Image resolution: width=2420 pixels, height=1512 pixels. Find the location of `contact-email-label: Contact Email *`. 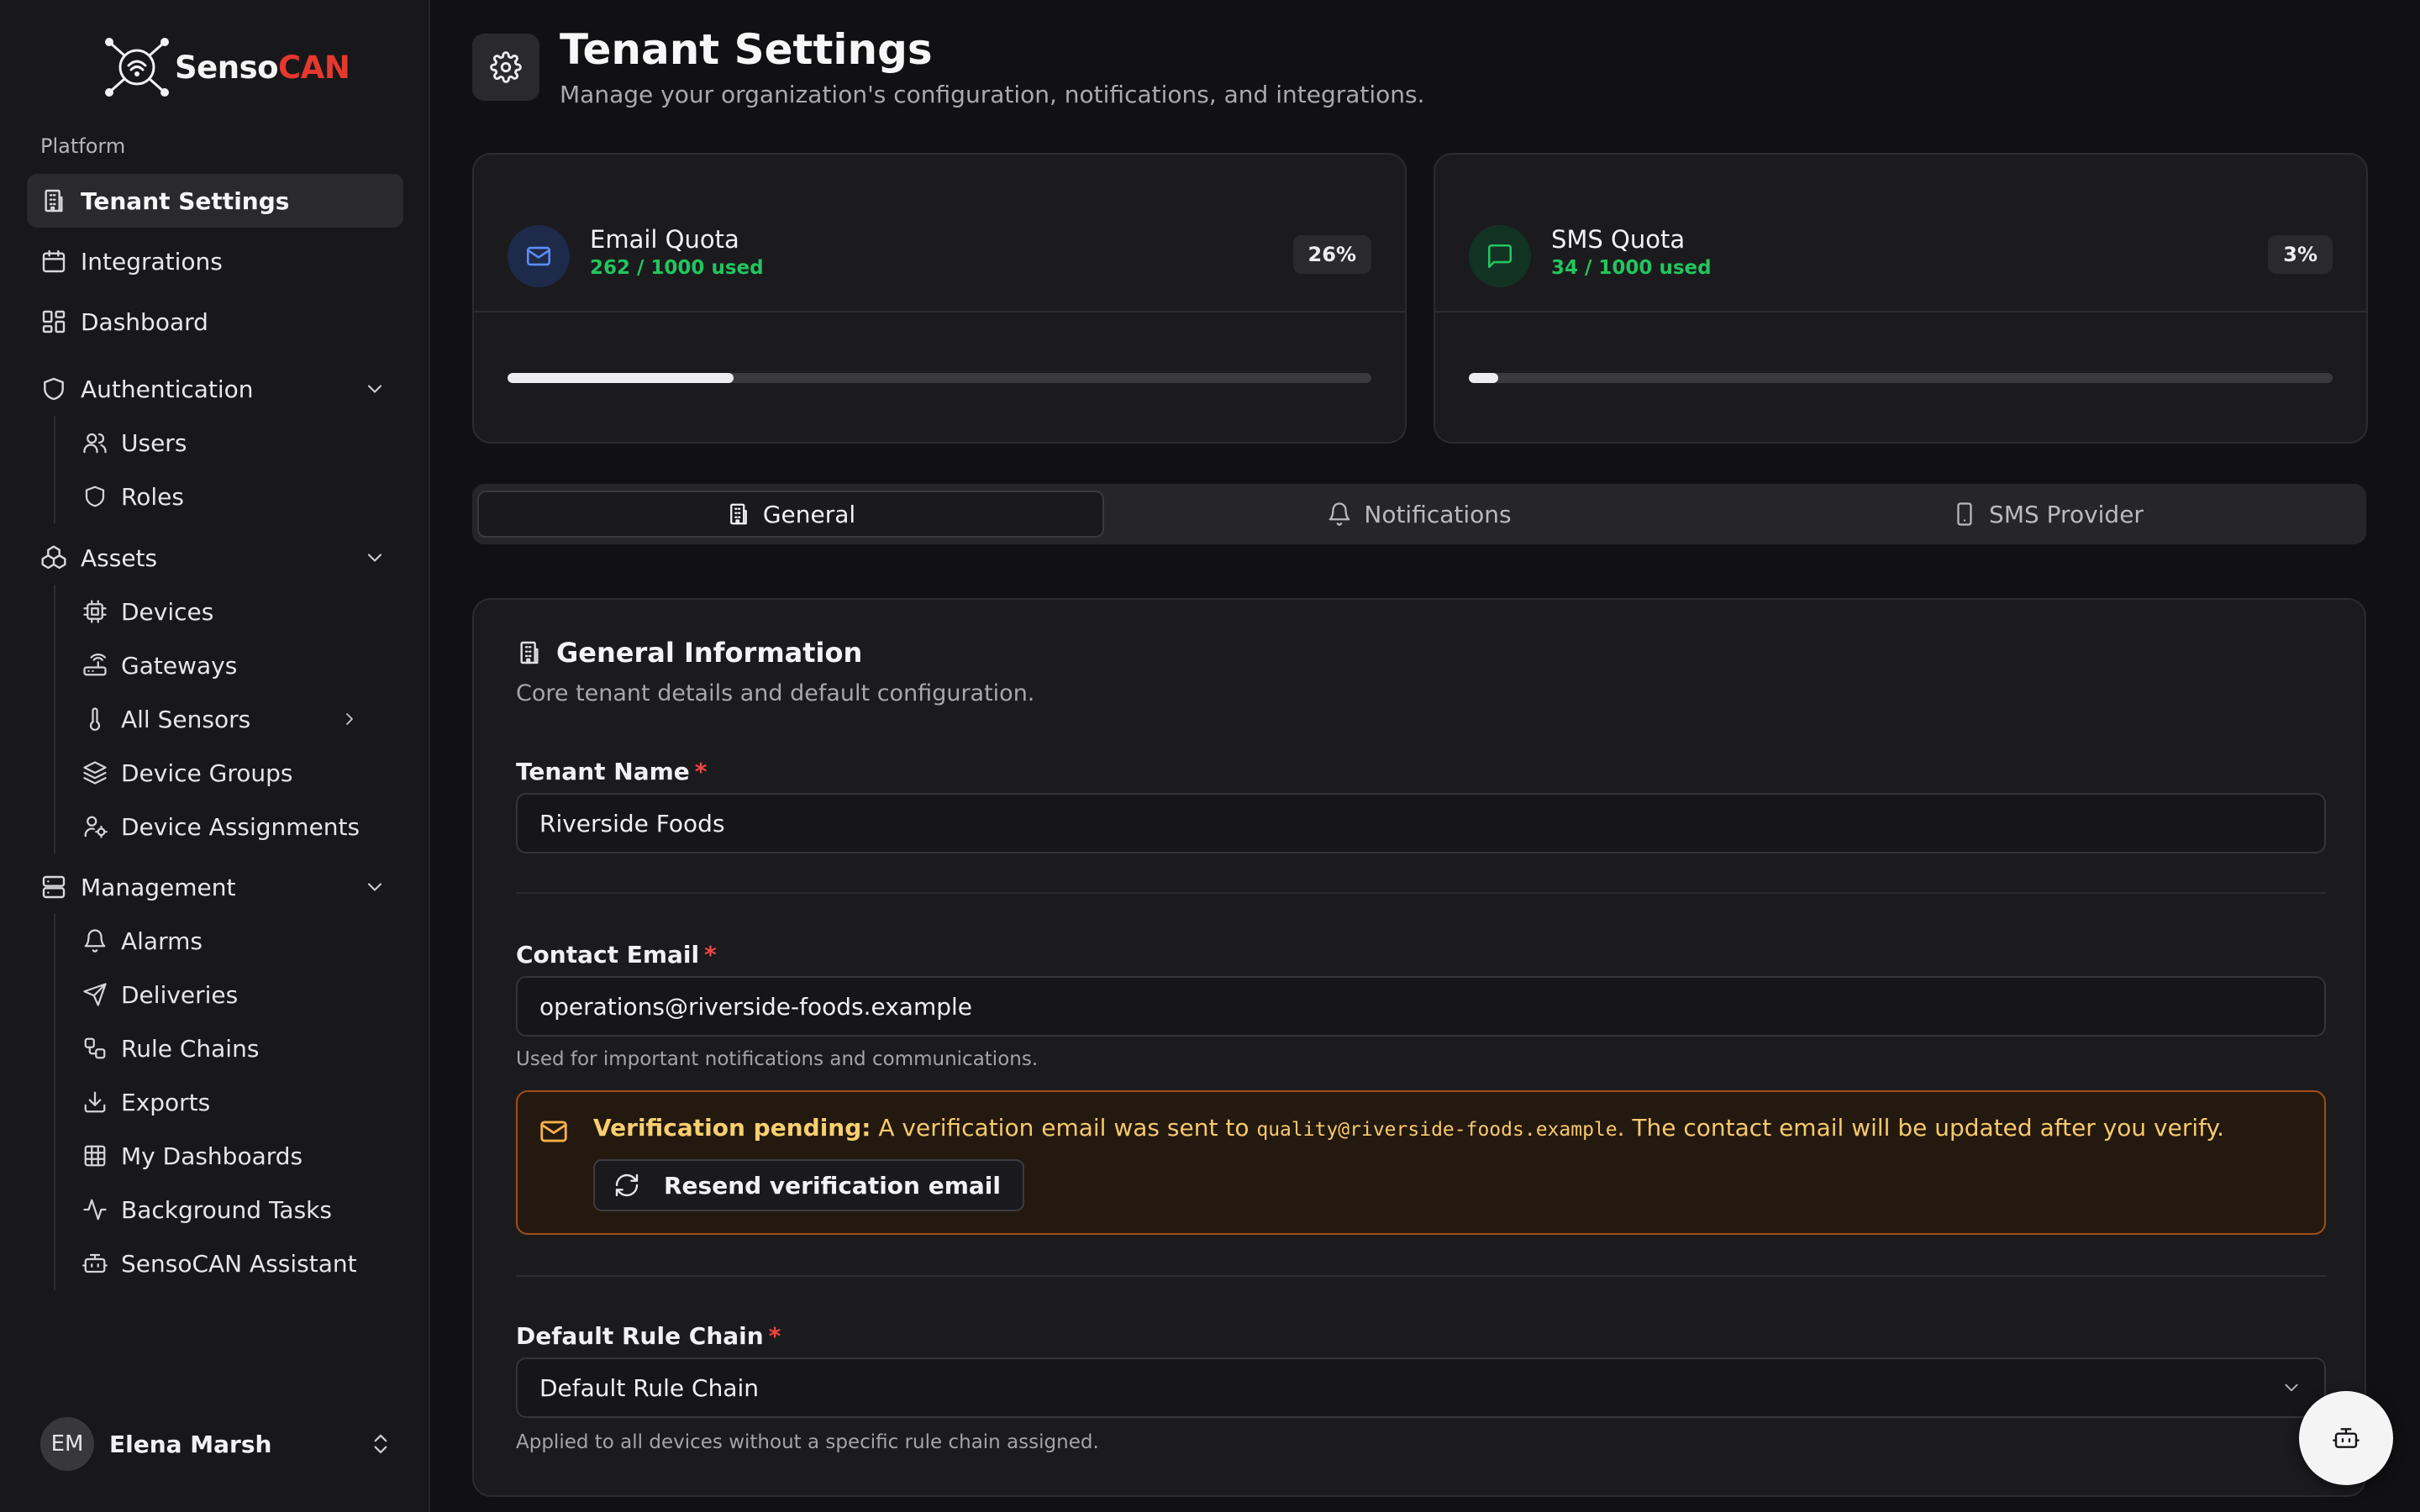

contact-email-label: Contact Email * is located at coordinates (616, 955).